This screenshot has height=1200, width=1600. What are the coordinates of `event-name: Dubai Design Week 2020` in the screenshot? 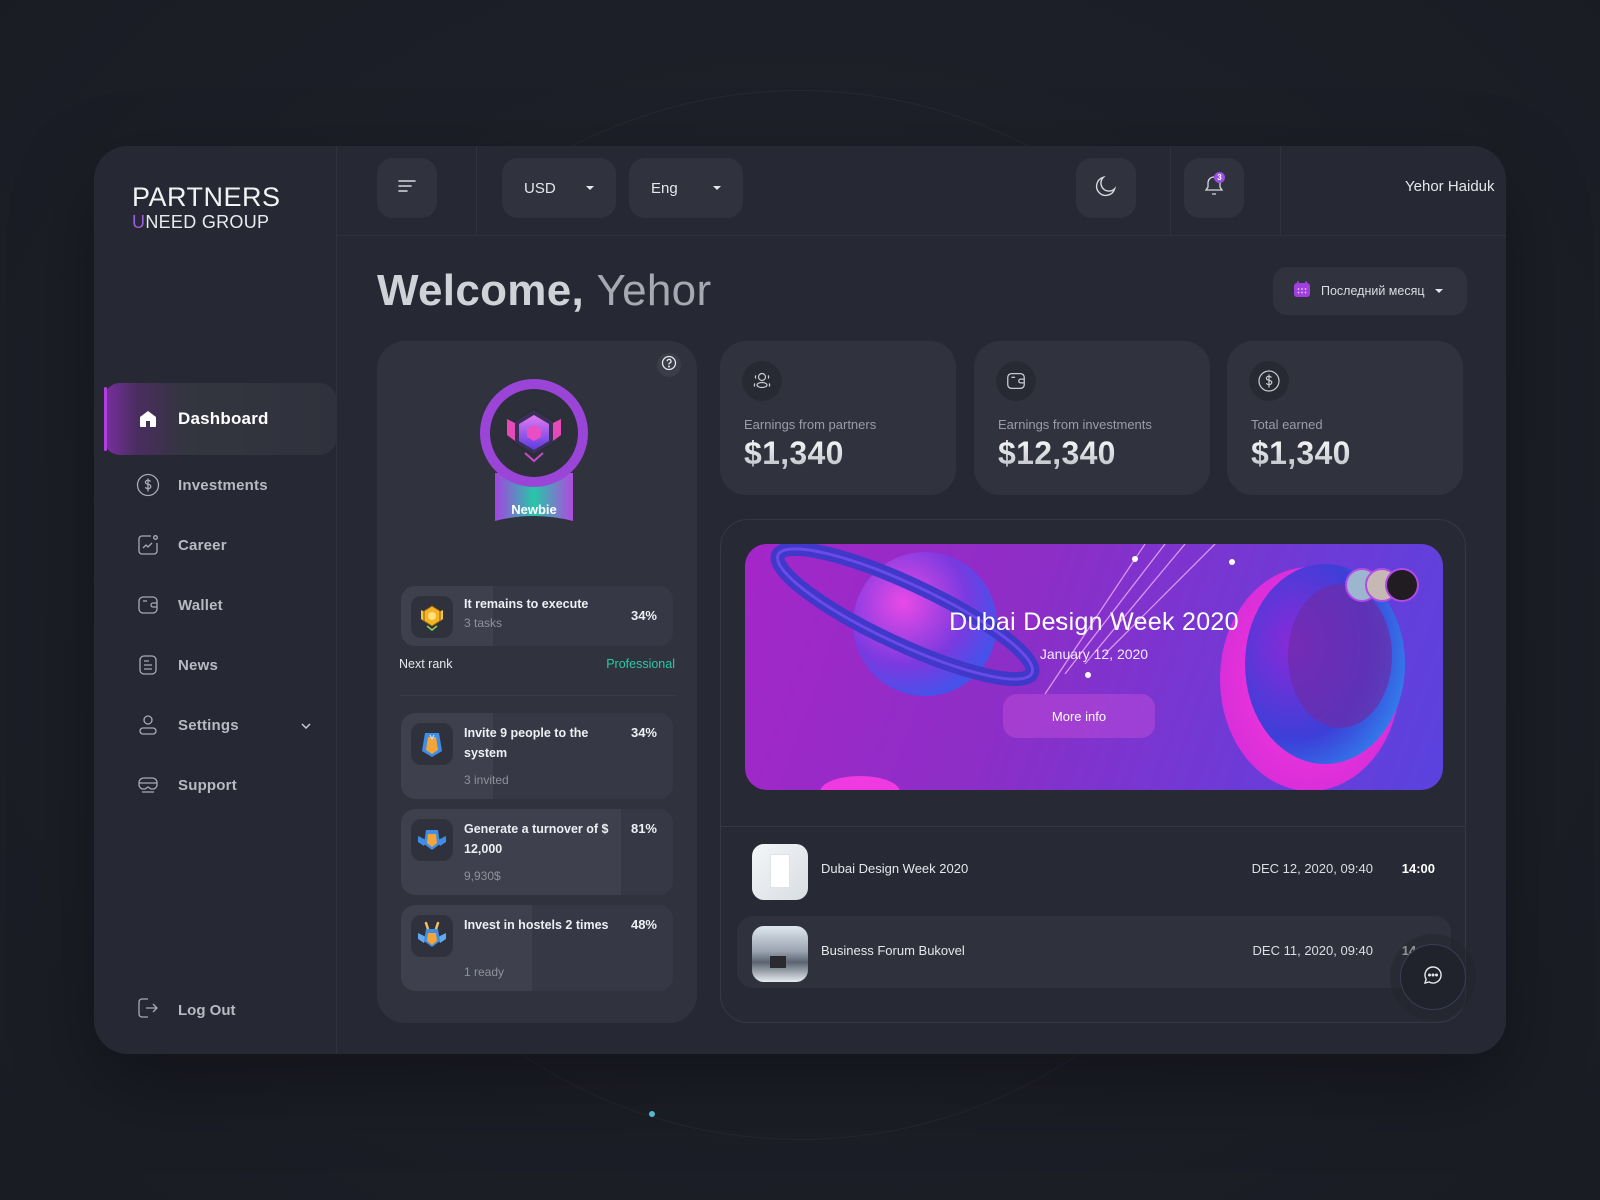 It's located at (895, 868).